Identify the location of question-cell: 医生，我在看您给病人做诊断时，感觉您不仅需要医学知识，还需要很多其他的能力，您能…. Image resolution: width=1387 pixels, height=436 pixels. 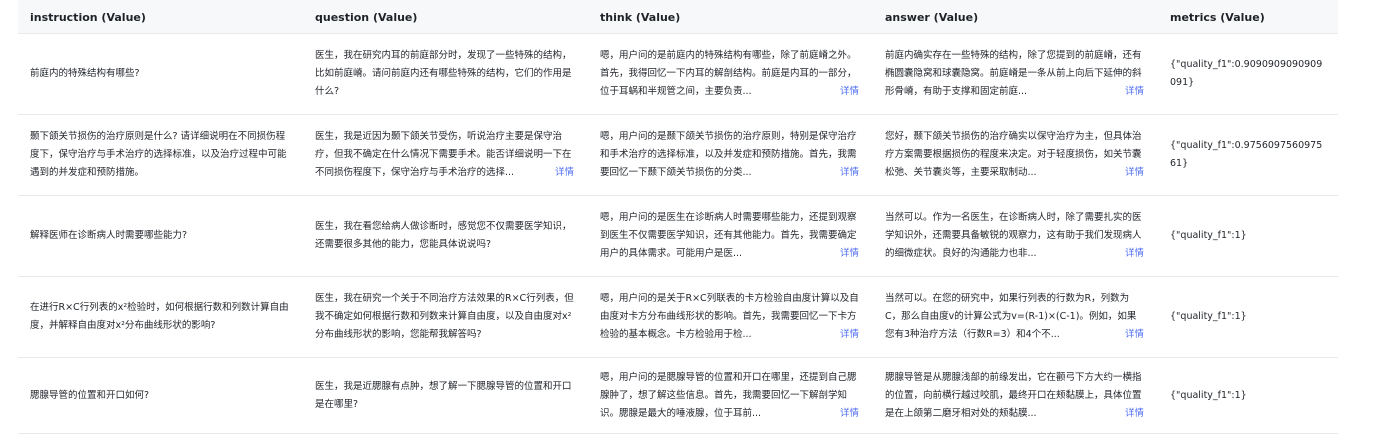
(445, 236).